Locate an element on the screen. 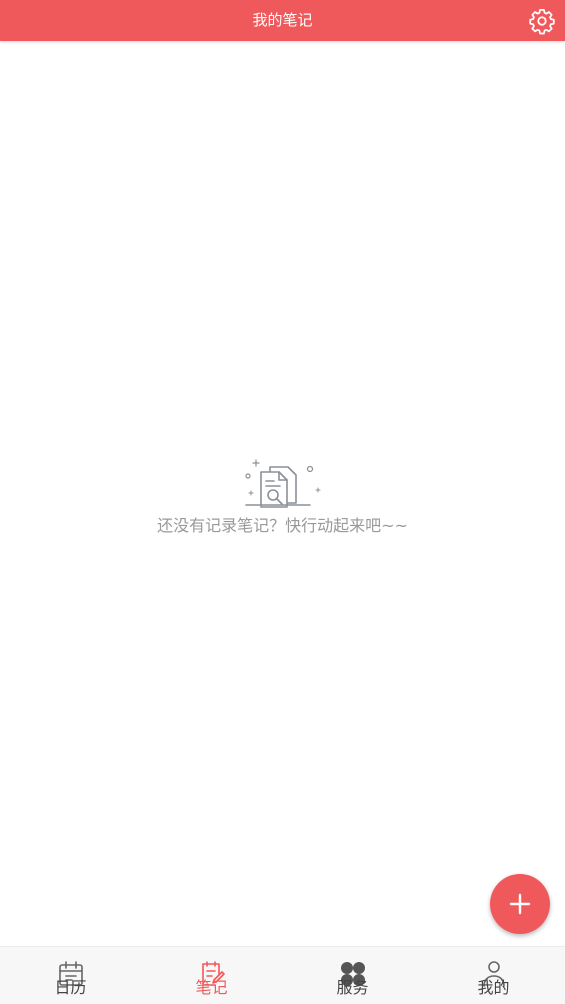 The width and height of the screenshot is (565, 1004). document-search-icon is located at coordinates (283, 483).